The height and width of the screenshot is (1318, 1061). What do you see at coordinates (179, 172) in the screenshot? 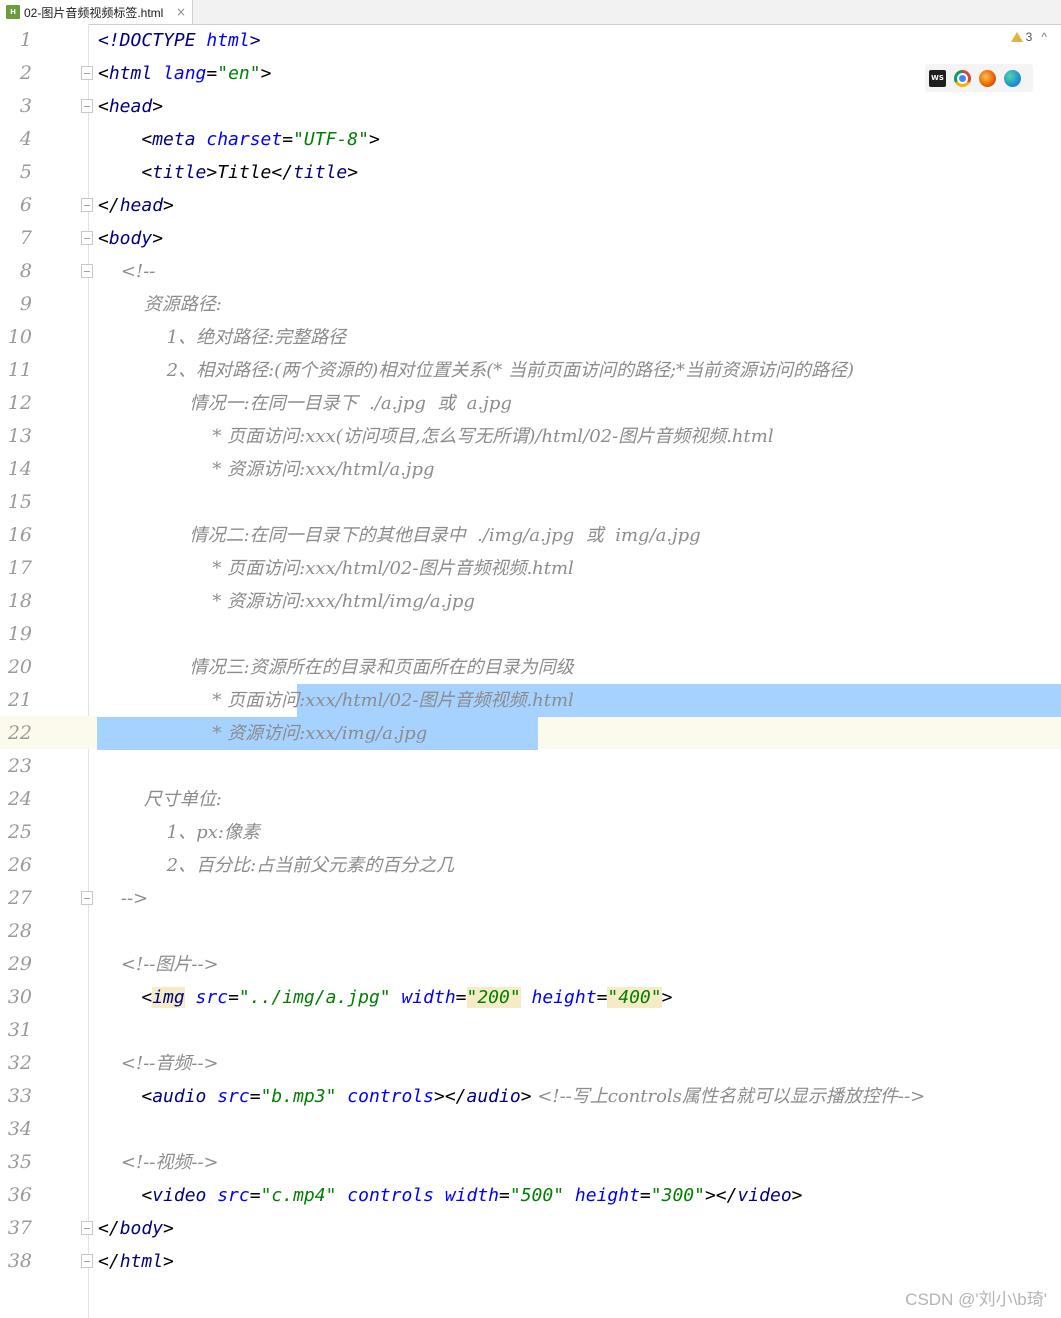
I see `code-token: title` at bounding box center [179, 172].